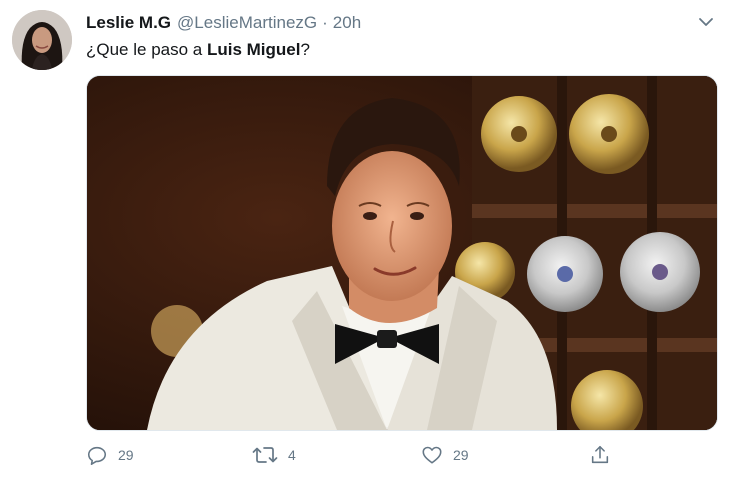 The height and width of the screenshot is (478, 730). I want to click on author-handle: @LeslieMartinezG, so click(247, 23).